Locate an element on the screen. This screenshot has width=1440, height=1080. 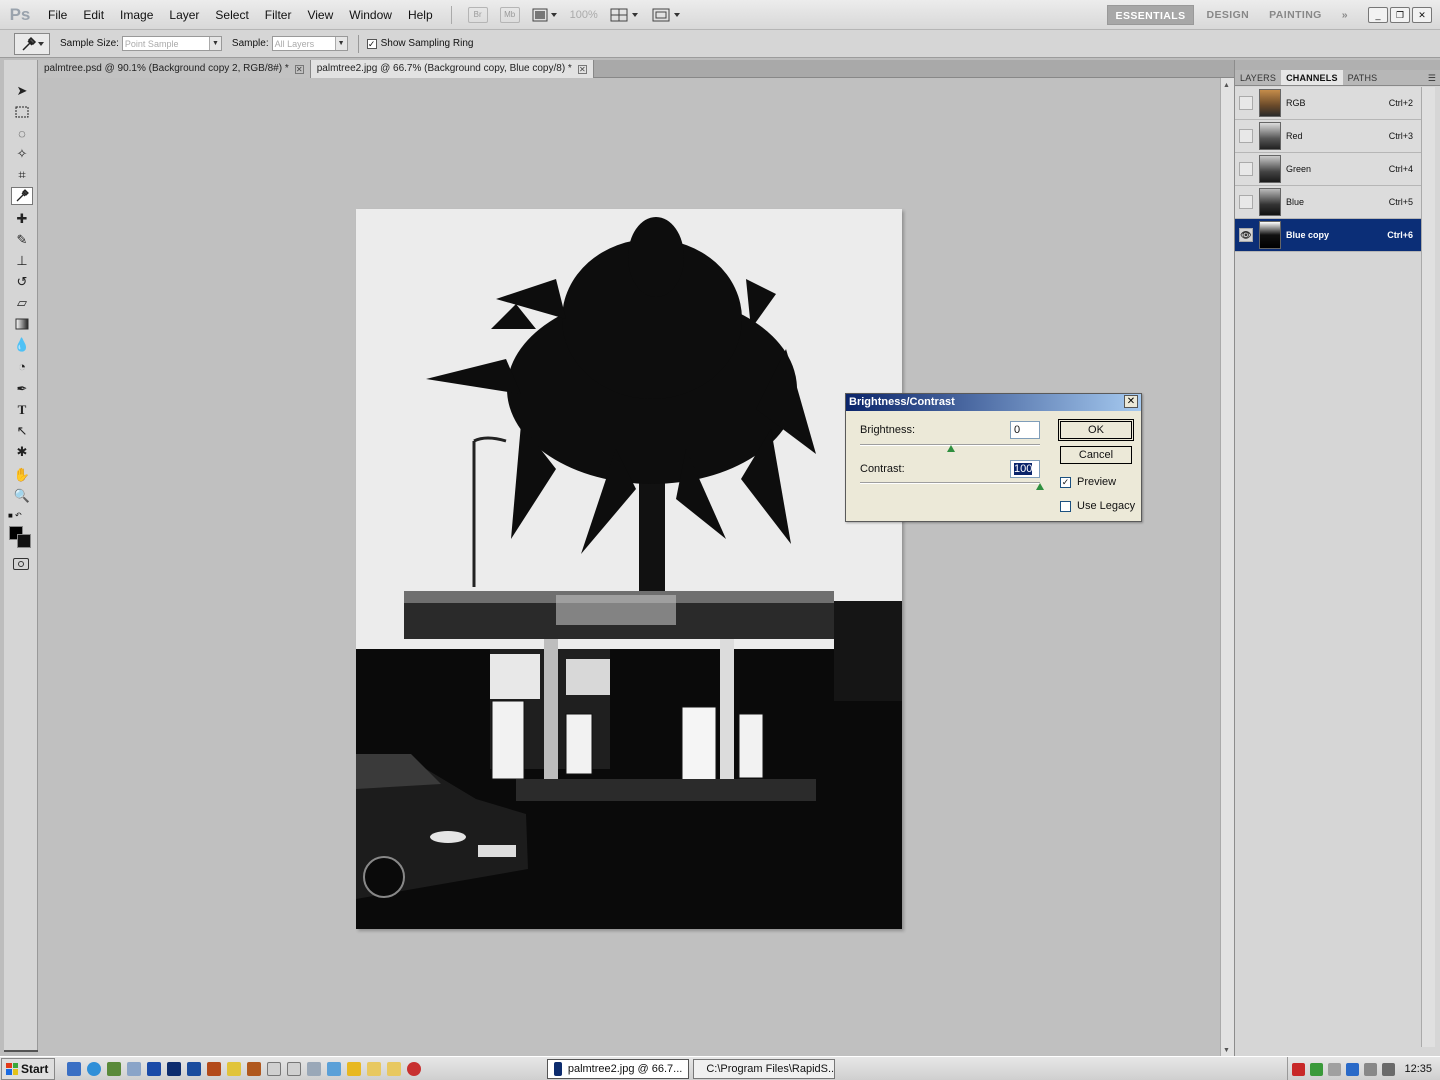
bridge-button: Br is located at coordinates (477, 14).